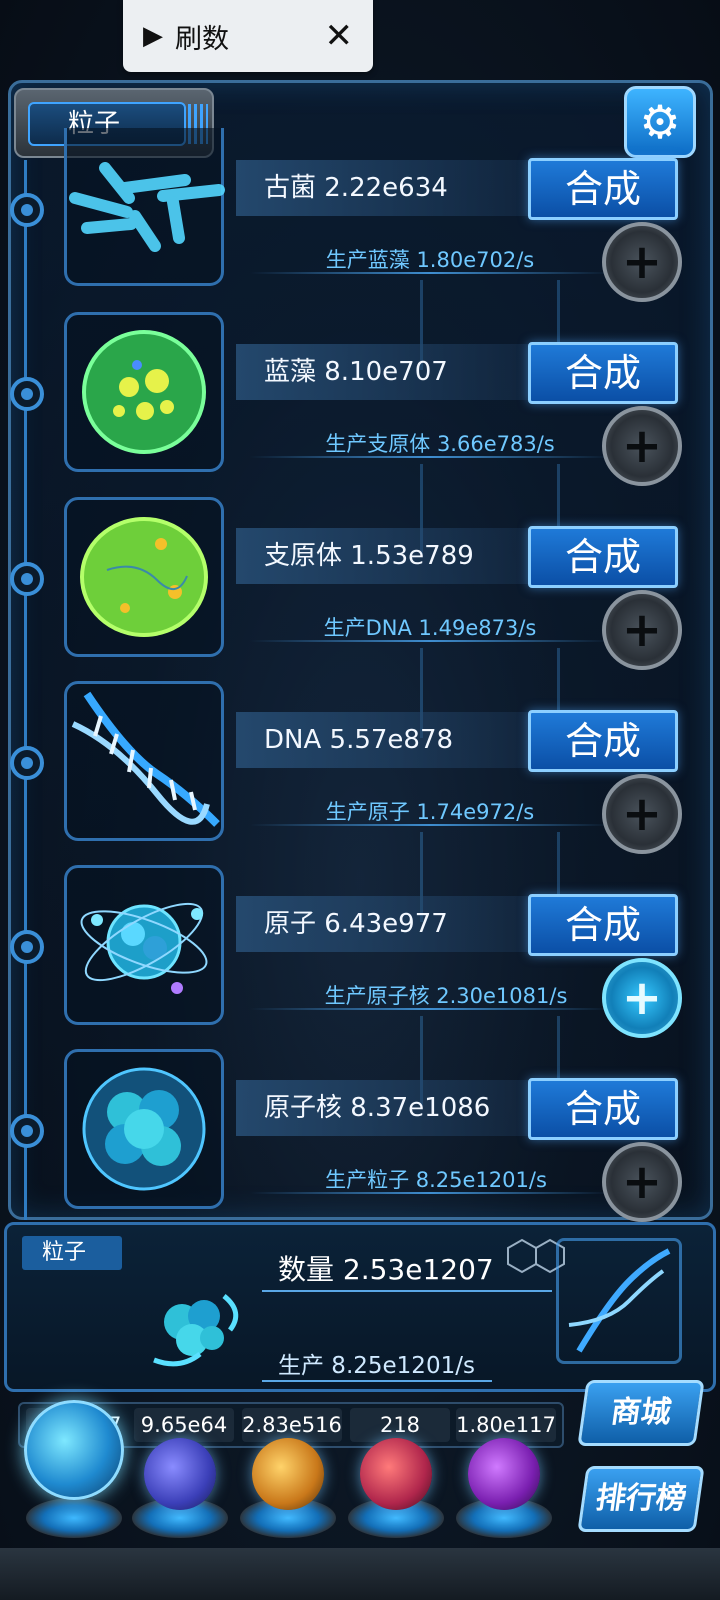  I want to click on orb-stand, so click(74, 1518).